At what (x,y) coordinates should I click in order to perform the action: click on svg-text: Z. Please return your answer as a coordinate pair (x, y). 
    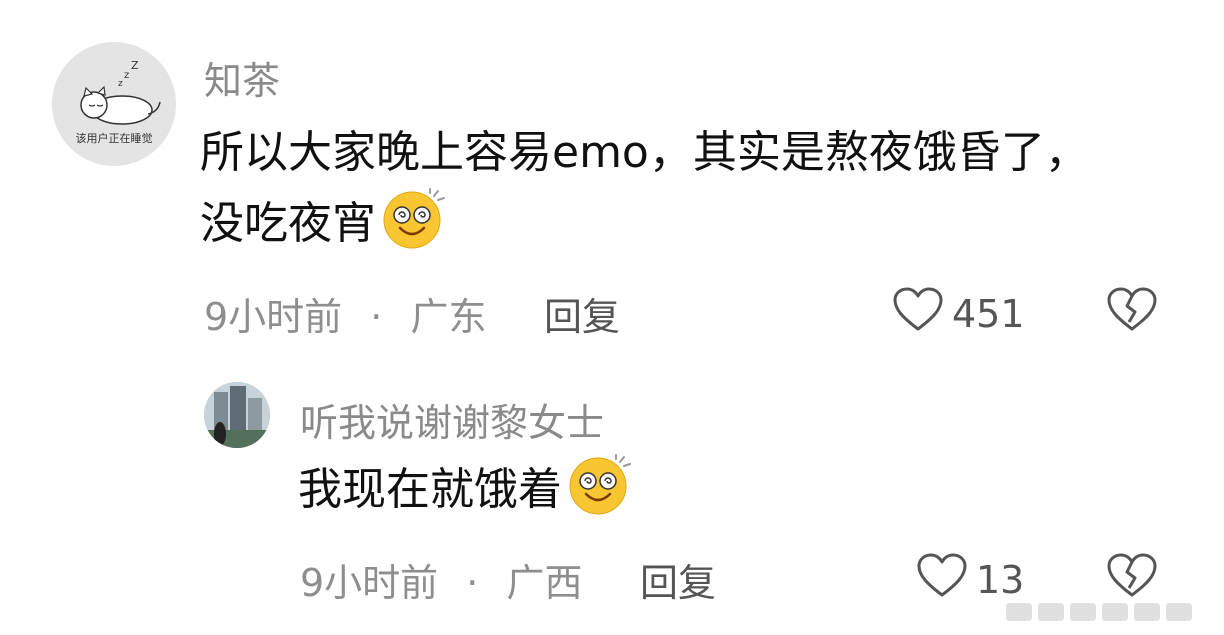
    Looking at the image, I should click on (135, 65).